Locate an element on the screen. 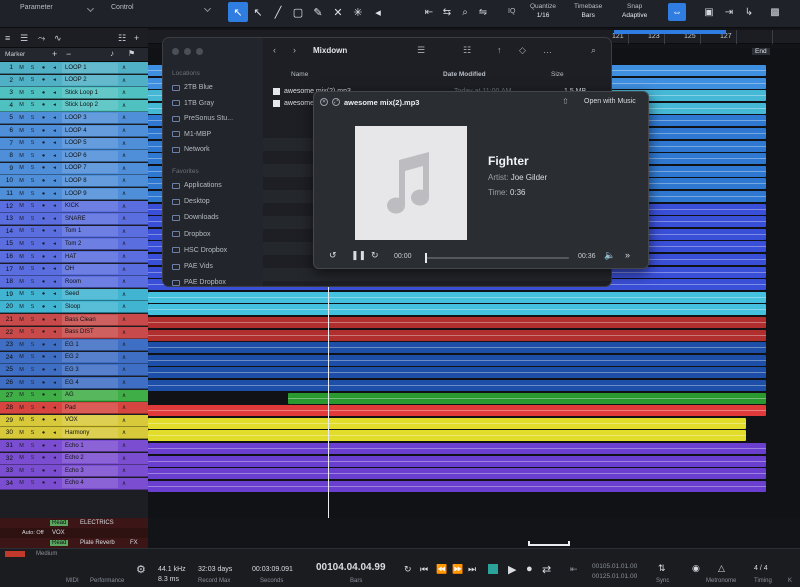 The image size is (800, 587). scrub-knob is located at coordinates (426, 258).